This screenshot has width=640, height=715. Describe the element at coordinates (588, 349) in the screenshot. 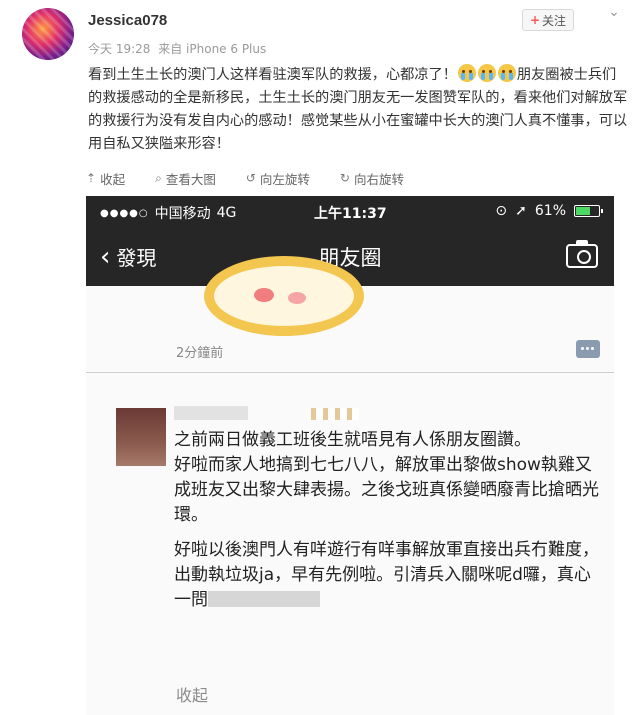

I see `comment-icon` at that location.